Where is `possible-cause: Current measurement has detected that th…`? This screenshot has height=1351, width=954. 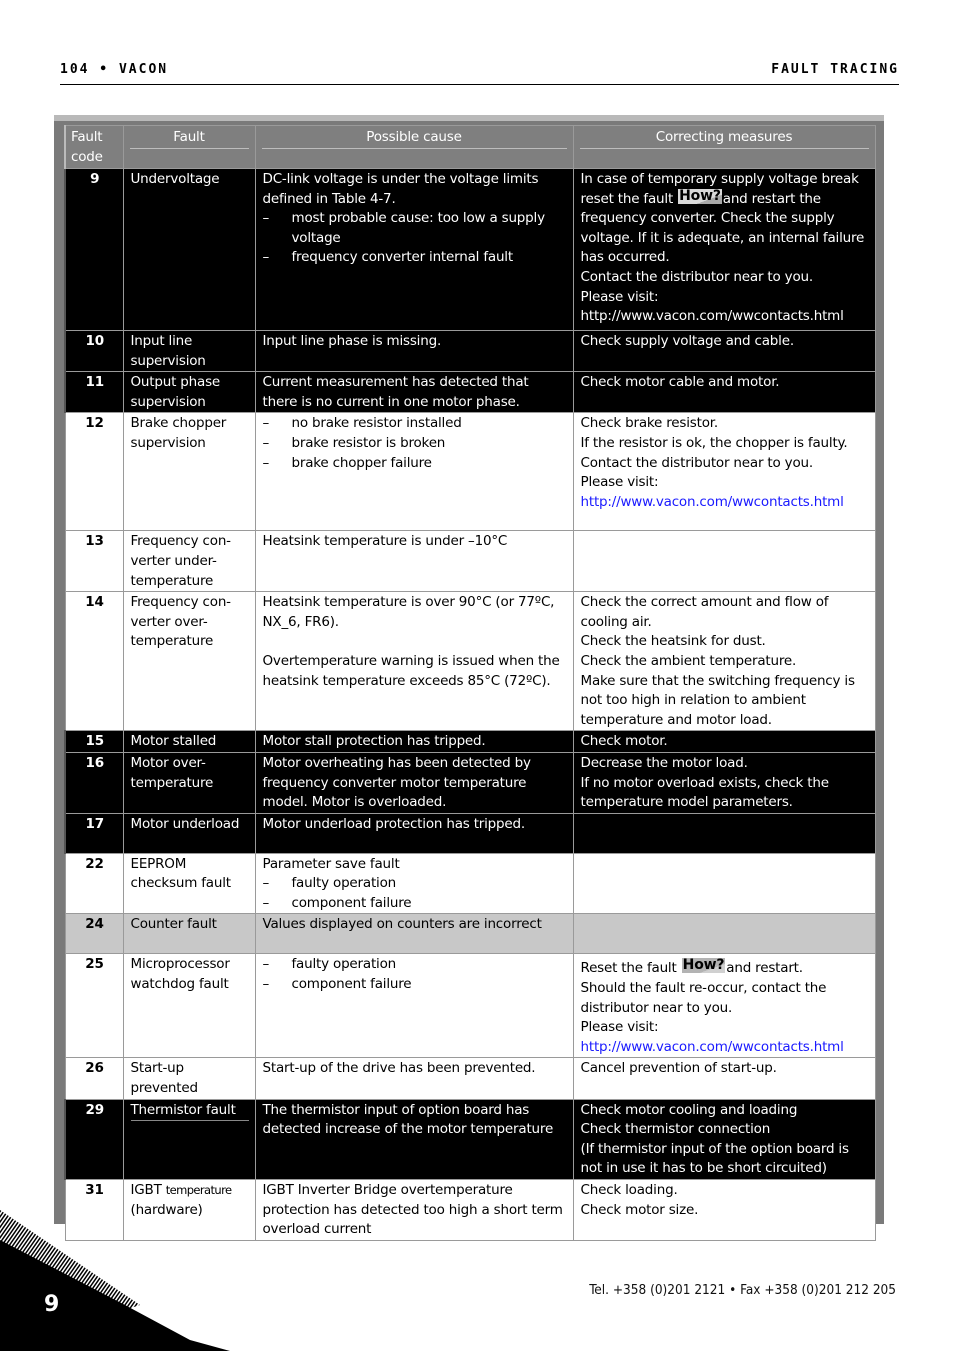
possible-cause: Current measurement has detected that th… is located at coordinates (414, 392).